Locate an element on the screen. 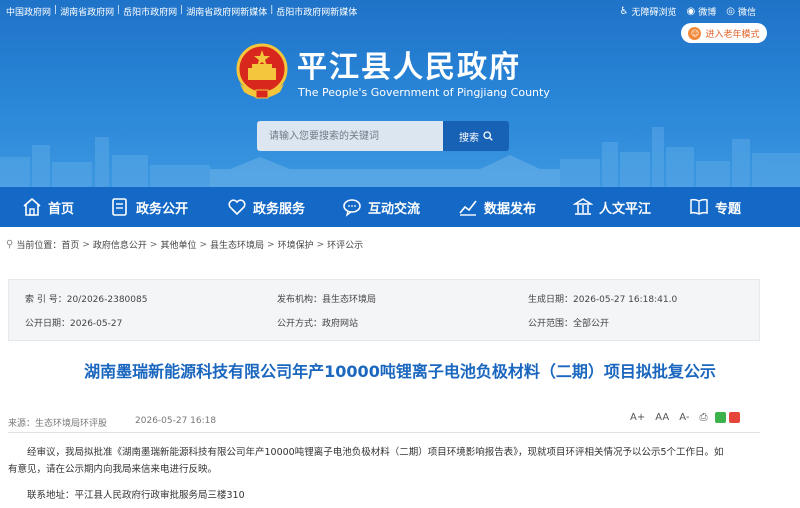 The height and width of the screenshot is (508, 800). meta-public-date: 公开日期：2026-05-27 is located at coordinates (73, 322).